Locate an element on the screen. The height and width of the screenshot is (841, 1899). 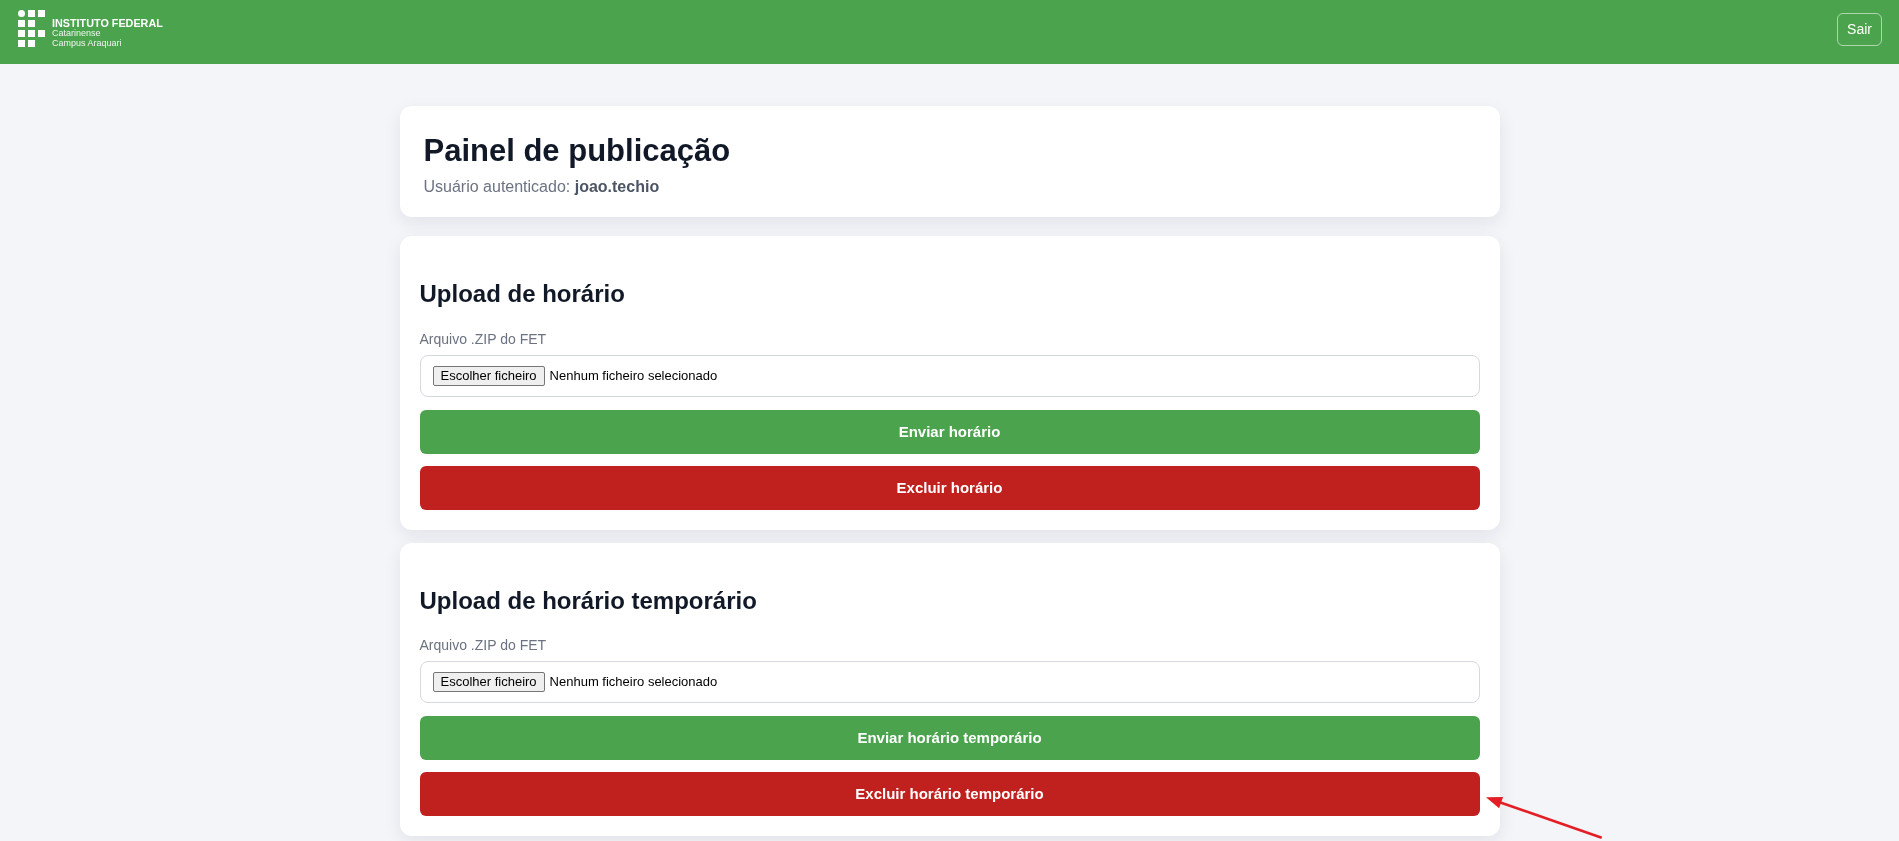
institution-subtitle: Catarinense is located at coordinates (76, 34).